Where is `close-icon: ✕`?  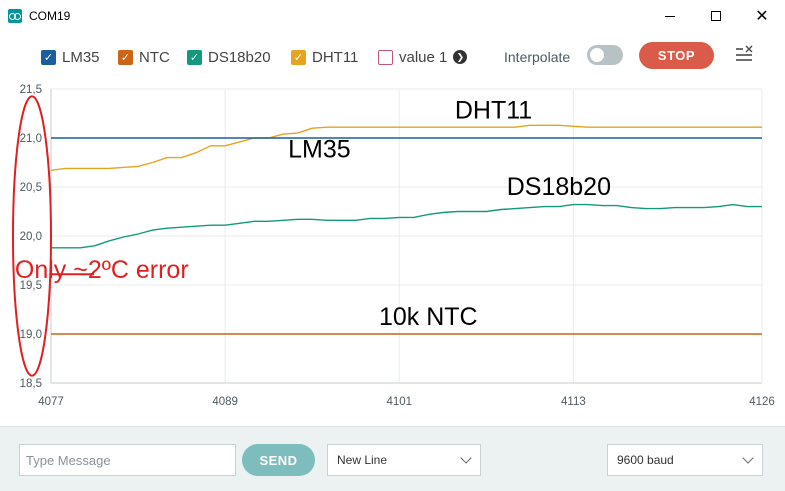
close-icon: ✕ is located at coordinates (762, 15).